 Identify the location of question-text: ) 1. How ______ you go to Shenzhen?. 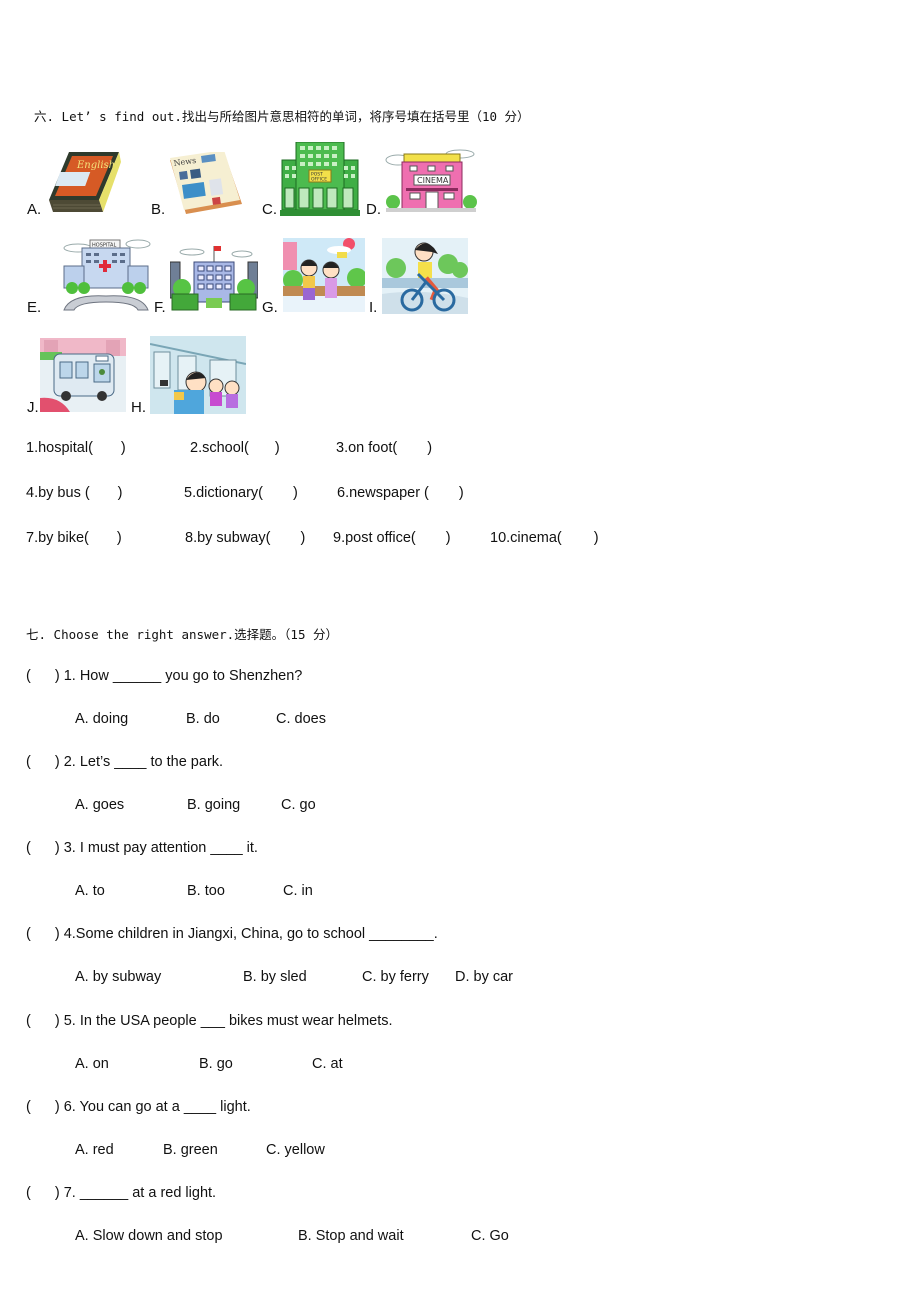
(178, 676).